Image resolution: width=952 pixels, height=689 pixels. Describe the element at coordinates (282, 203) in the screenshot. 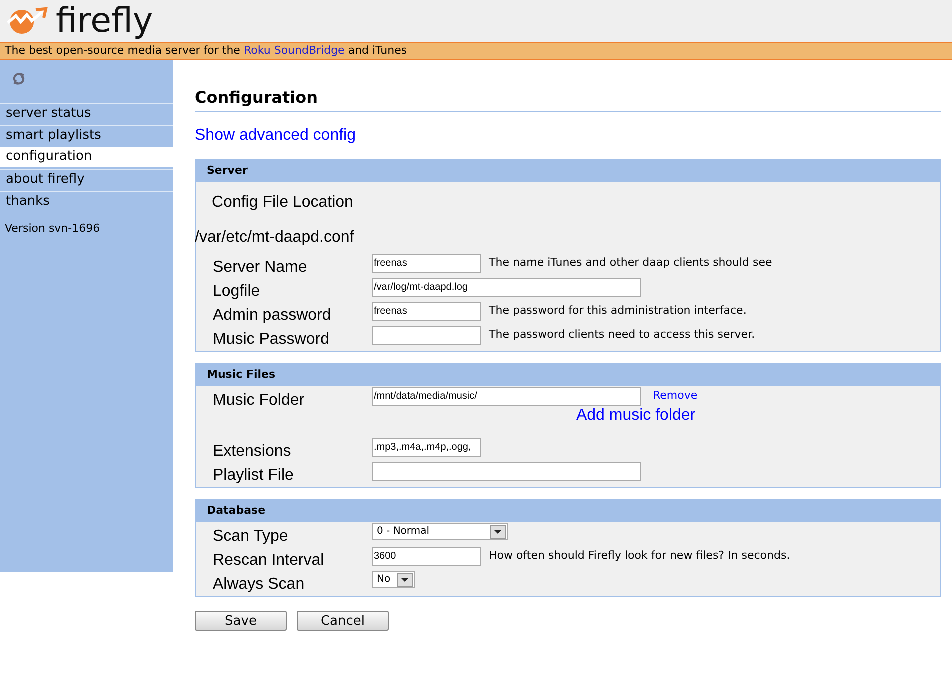

I see `field-label: Config File Location` at that location.